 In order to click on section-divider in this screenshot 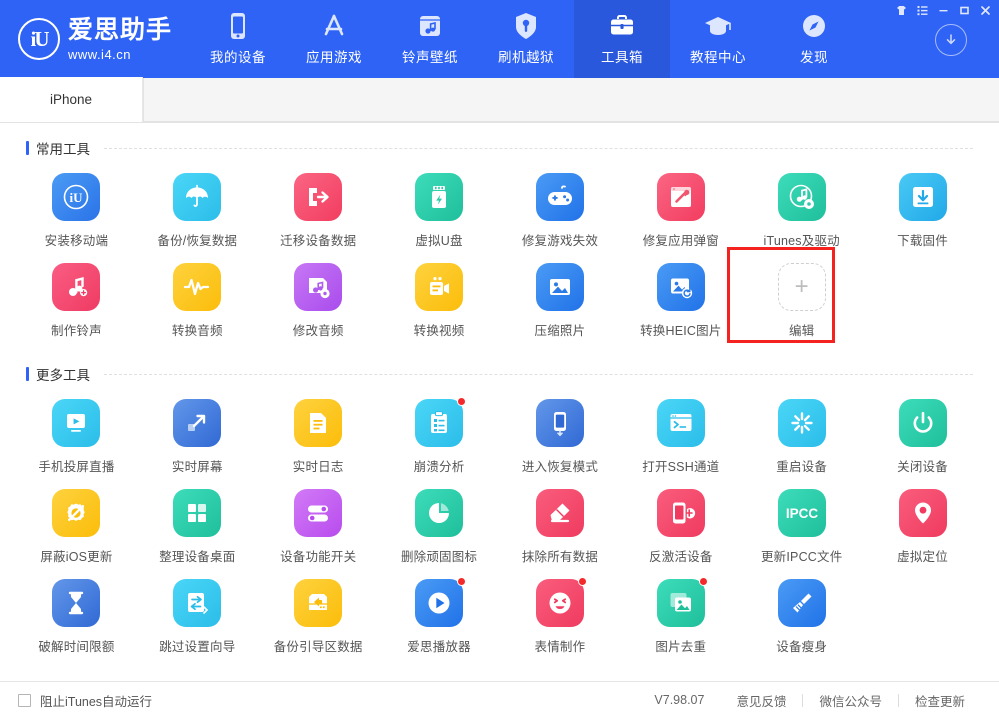, I will do `click(538, 148)`.